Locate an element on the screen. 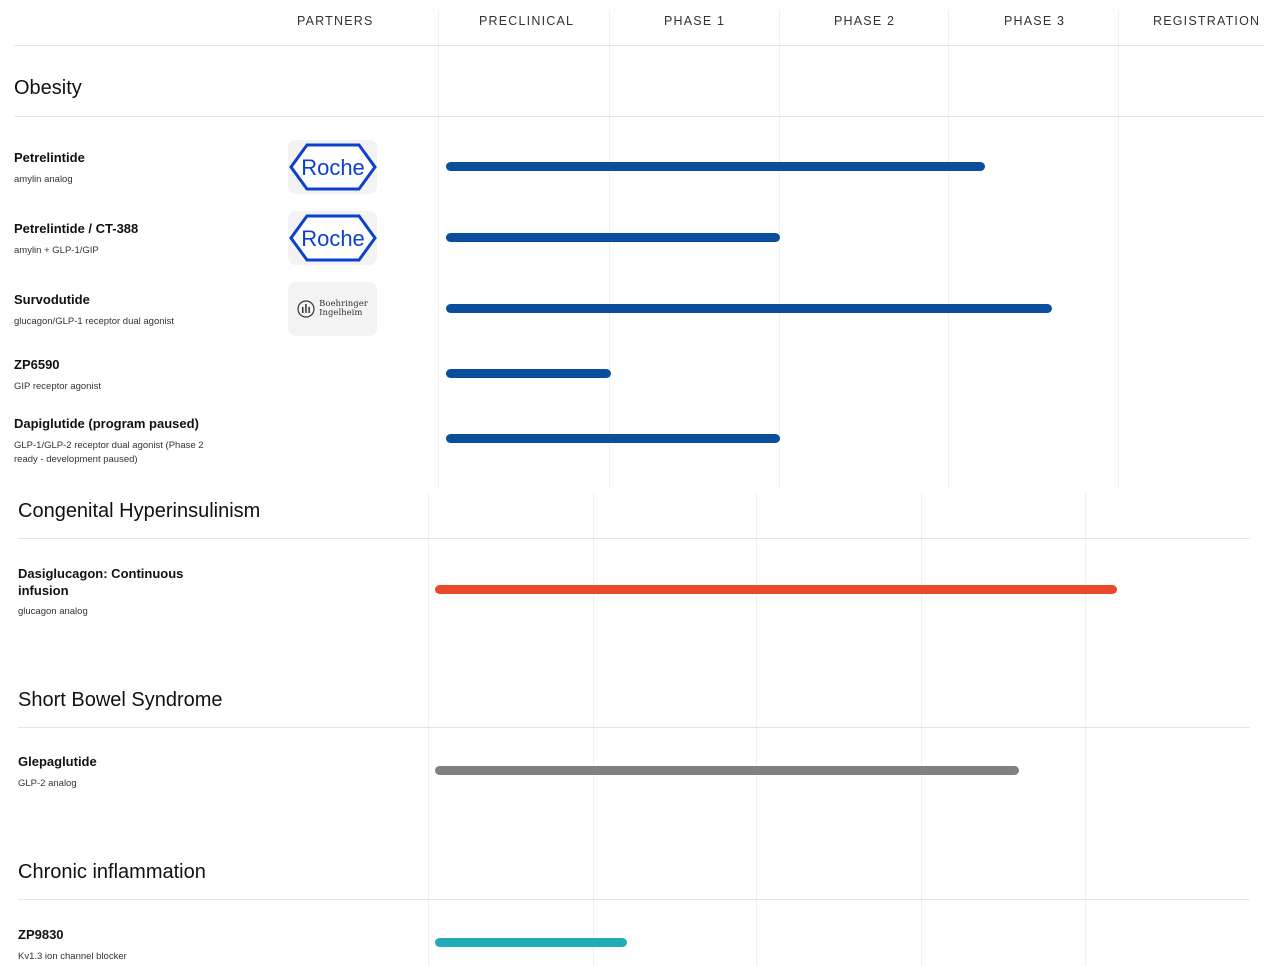 The height and width of the screenshot is (966, 1264). section-title-short-bowel-syndrome: Short Bowel Syndrome is located at coordinates (120, 700).